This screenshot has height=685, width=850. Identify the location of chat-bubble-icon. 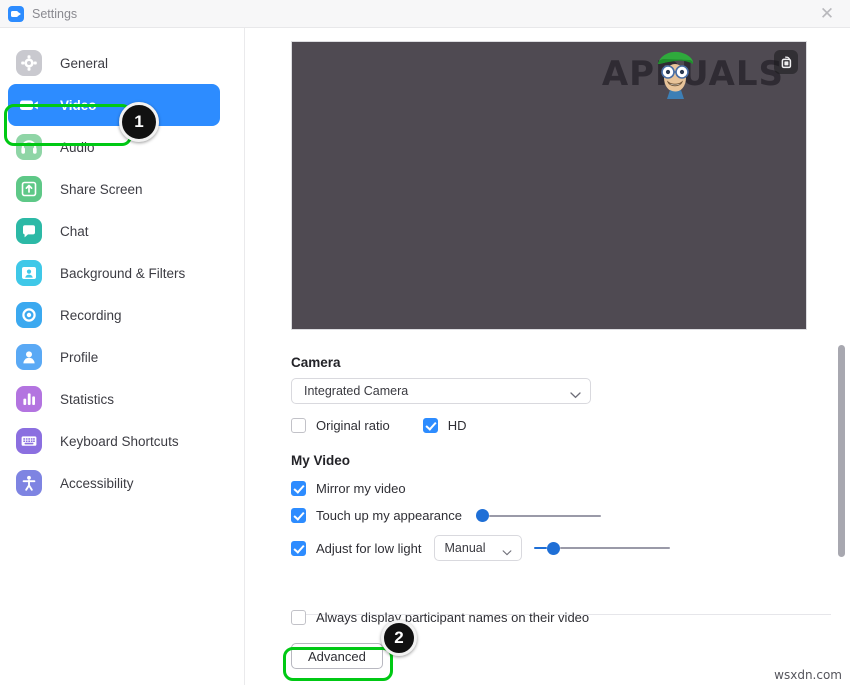
(29, 231).